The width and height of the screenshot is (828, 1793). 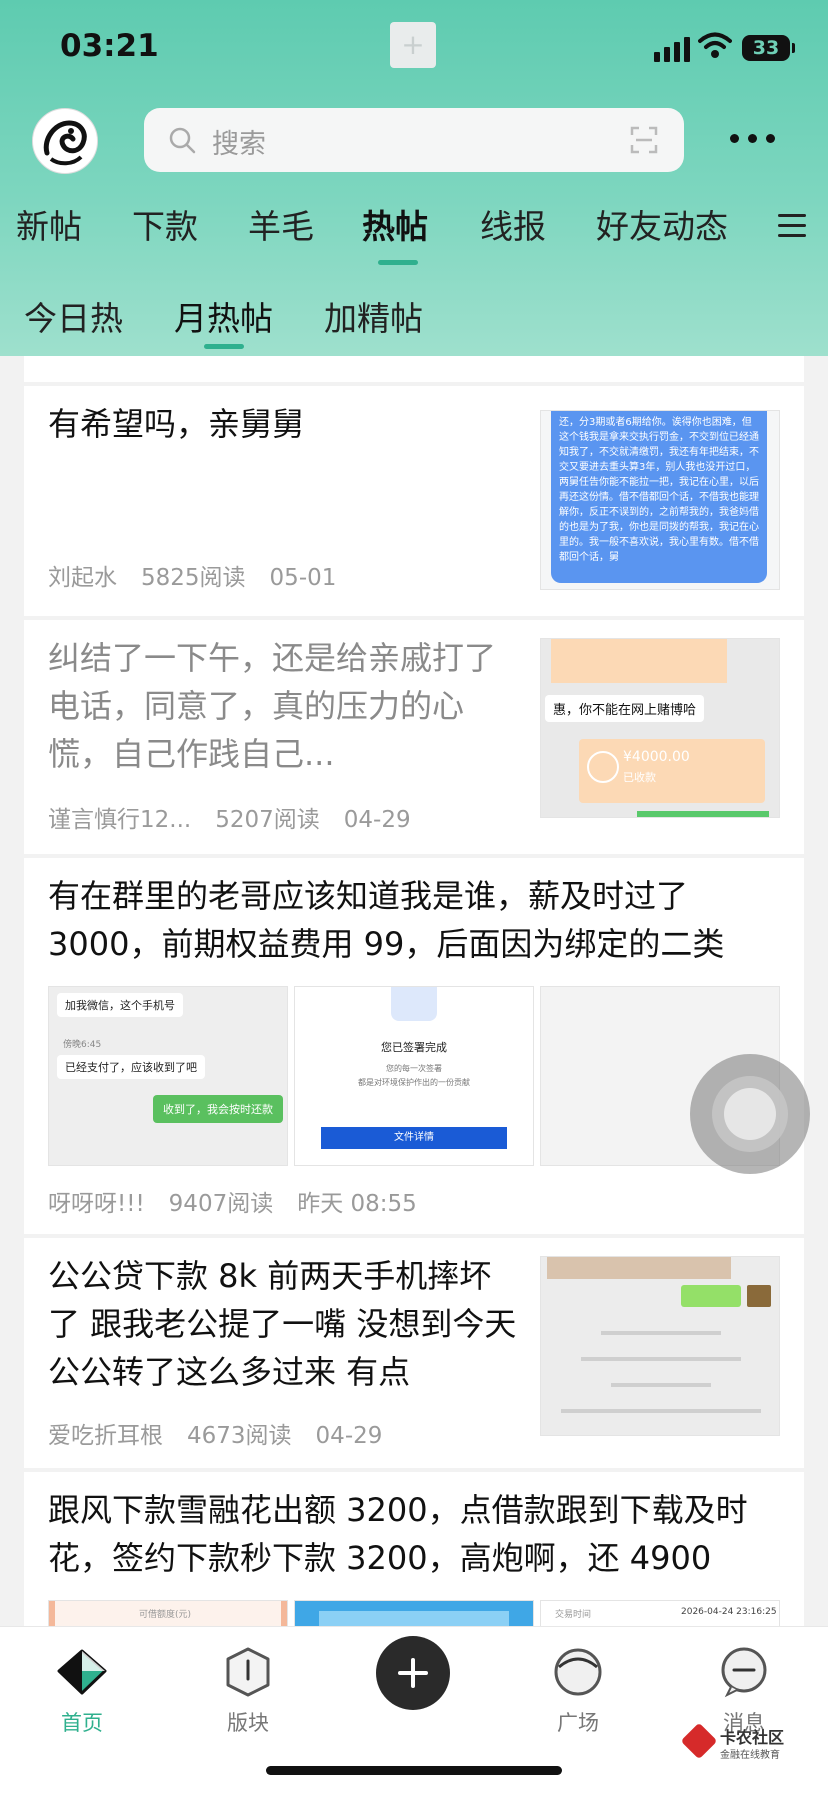 I want to click on nav-sections-label: 版块, so click(x=248, y=1723).